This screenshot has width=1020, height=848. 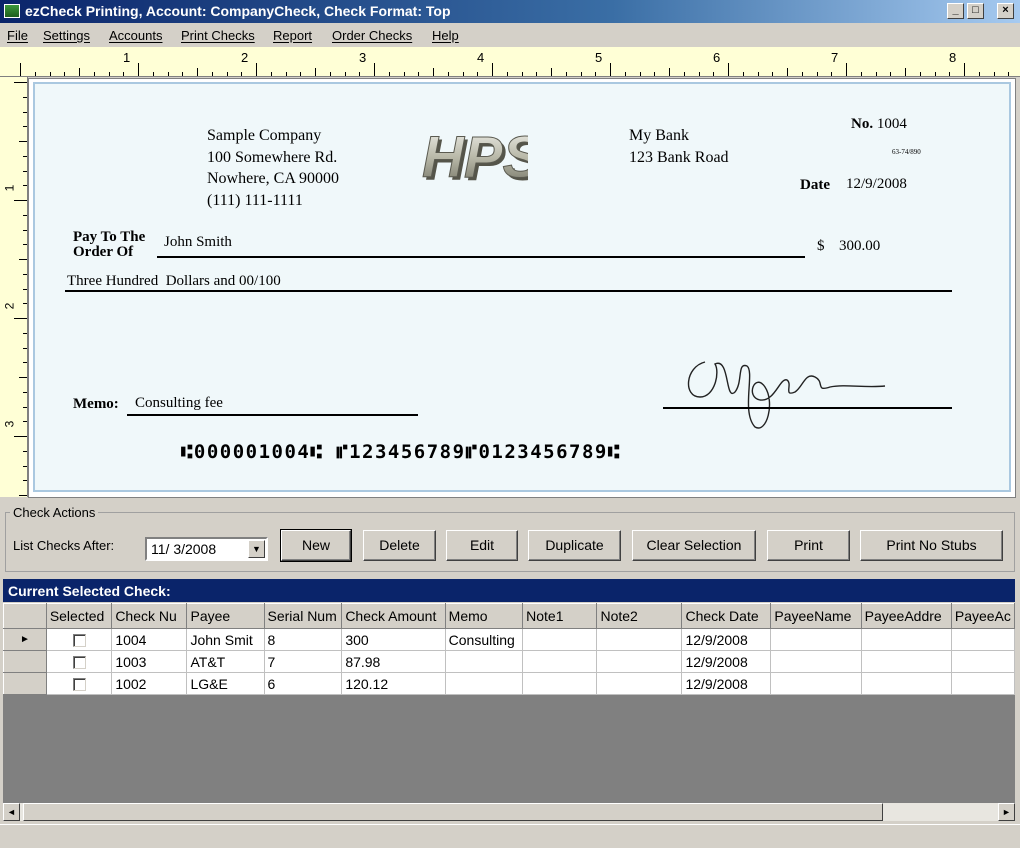 What do you see at coordinates (445, 35) in the screenshot?
I see `menu-help: Help` at bounding box center [445, 35].